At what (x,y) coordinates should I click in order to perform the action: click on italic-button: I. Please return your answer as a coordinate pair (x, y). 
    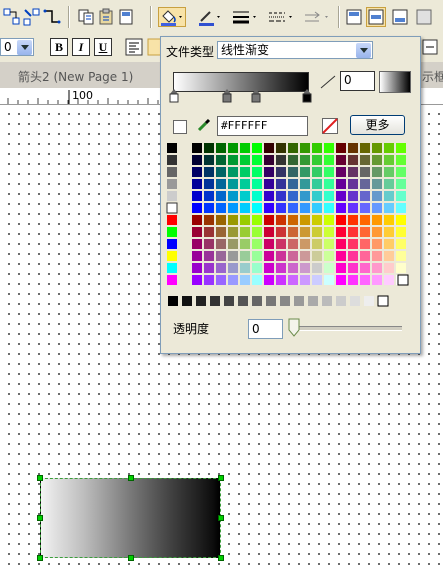
    Looking at the image, I should click on (81, 47).